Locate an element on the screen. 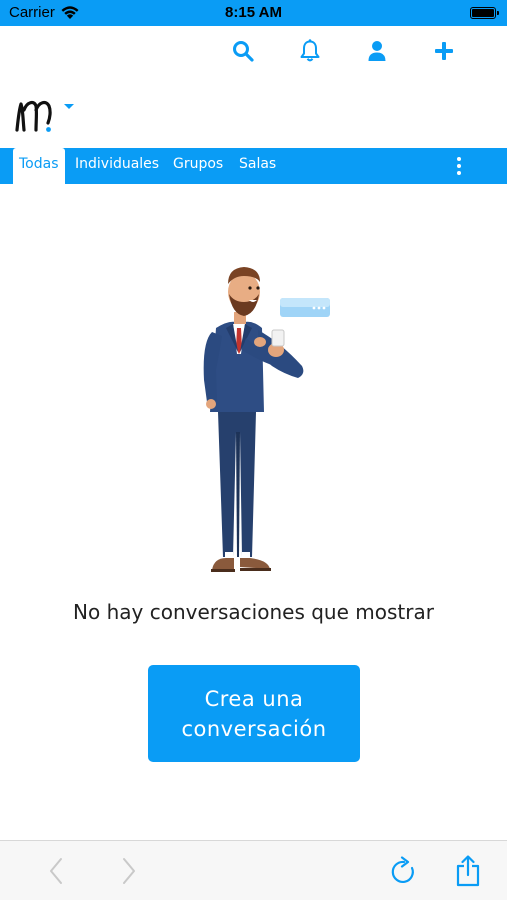 This screenshot has width=507, height=900. reload-button is located at coordinates (404, 871).